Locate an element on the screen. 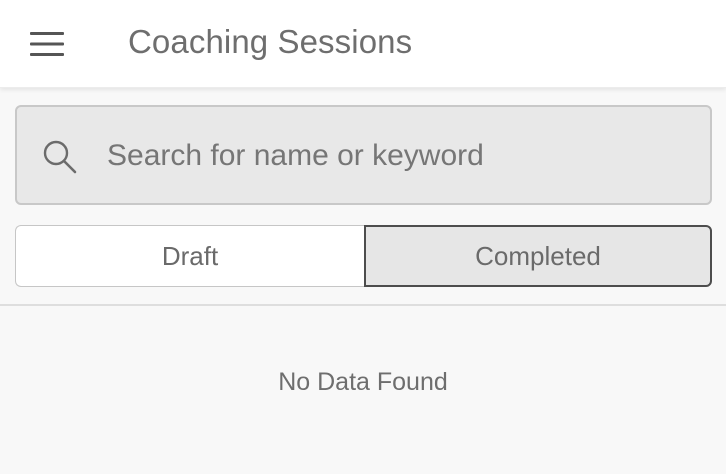 The image size is (726, 474). empty-state-message: No Data Found is located at coordinates (363, 382).